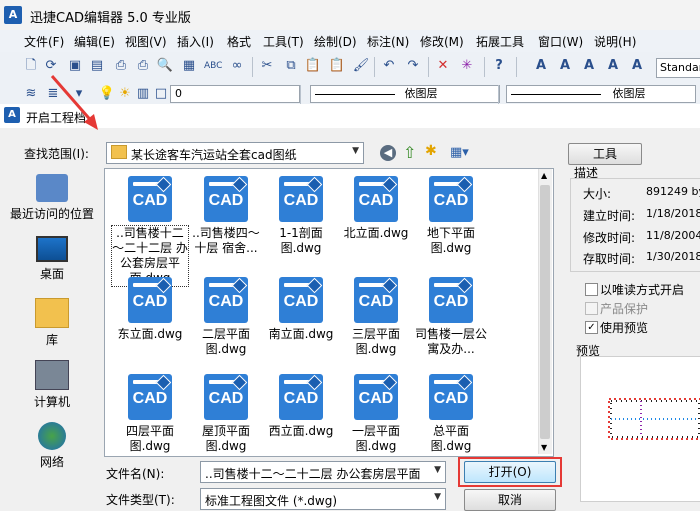 The height and width of the screenshot is (511, 700). I want to click on file-name: 西立面.dwg, so click(301, 431).